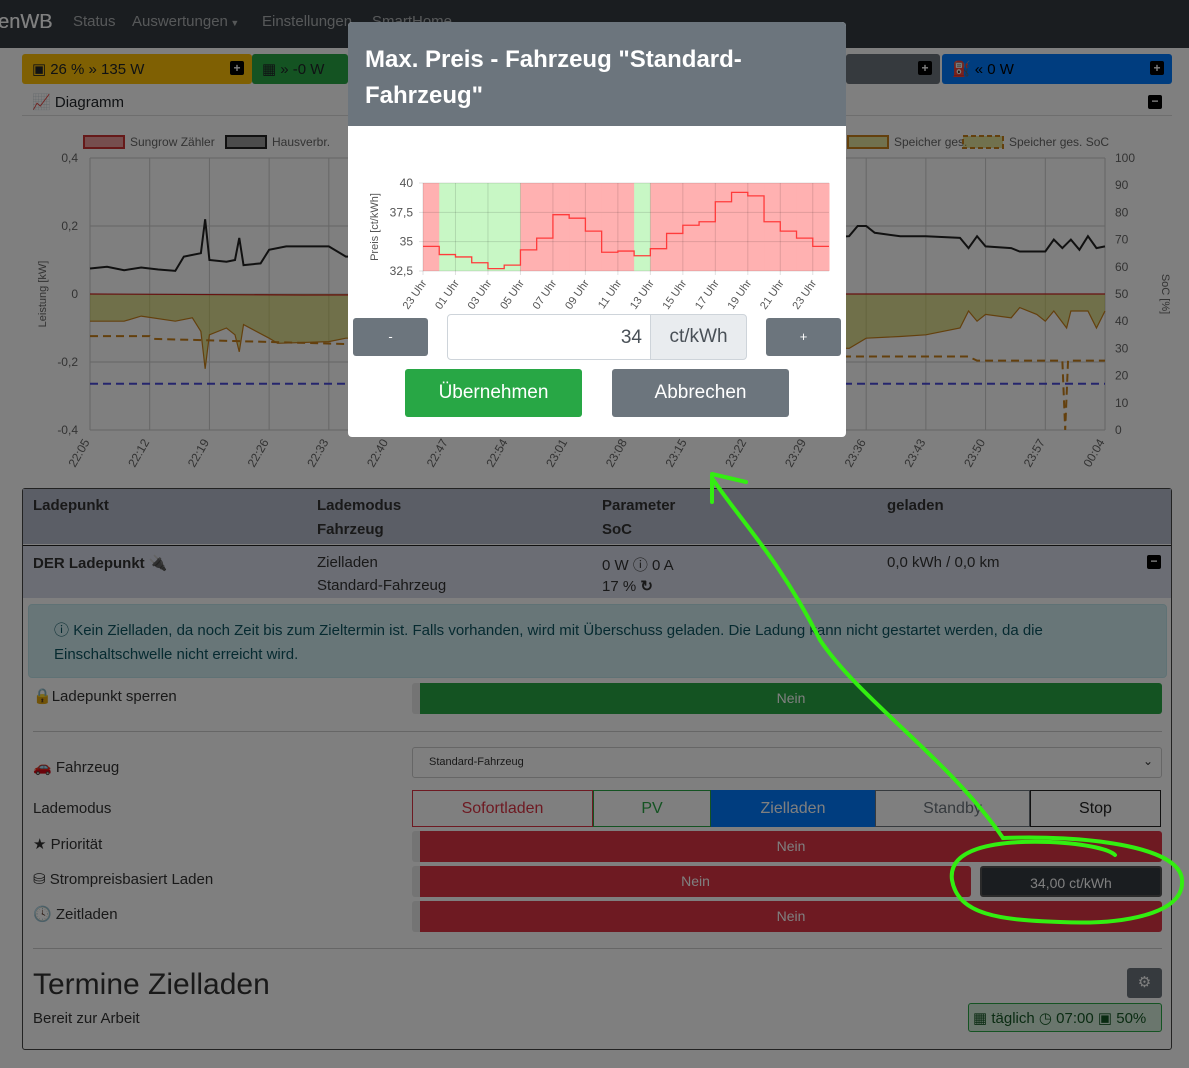 This screenshot has width=1189, height=1068. Describe the element at coordinates (1067, 880) in the screenshot. I see `annotation-circle` at that location.